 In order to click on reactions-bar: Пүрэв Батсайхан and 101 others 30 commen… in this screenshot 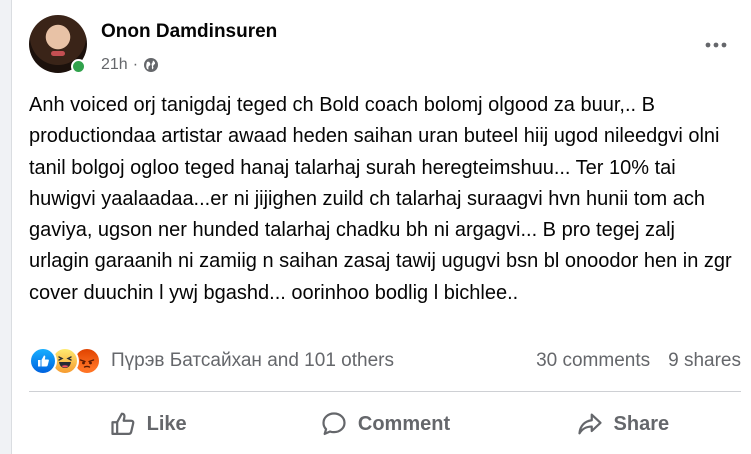, I will do `click(385, 361)`.